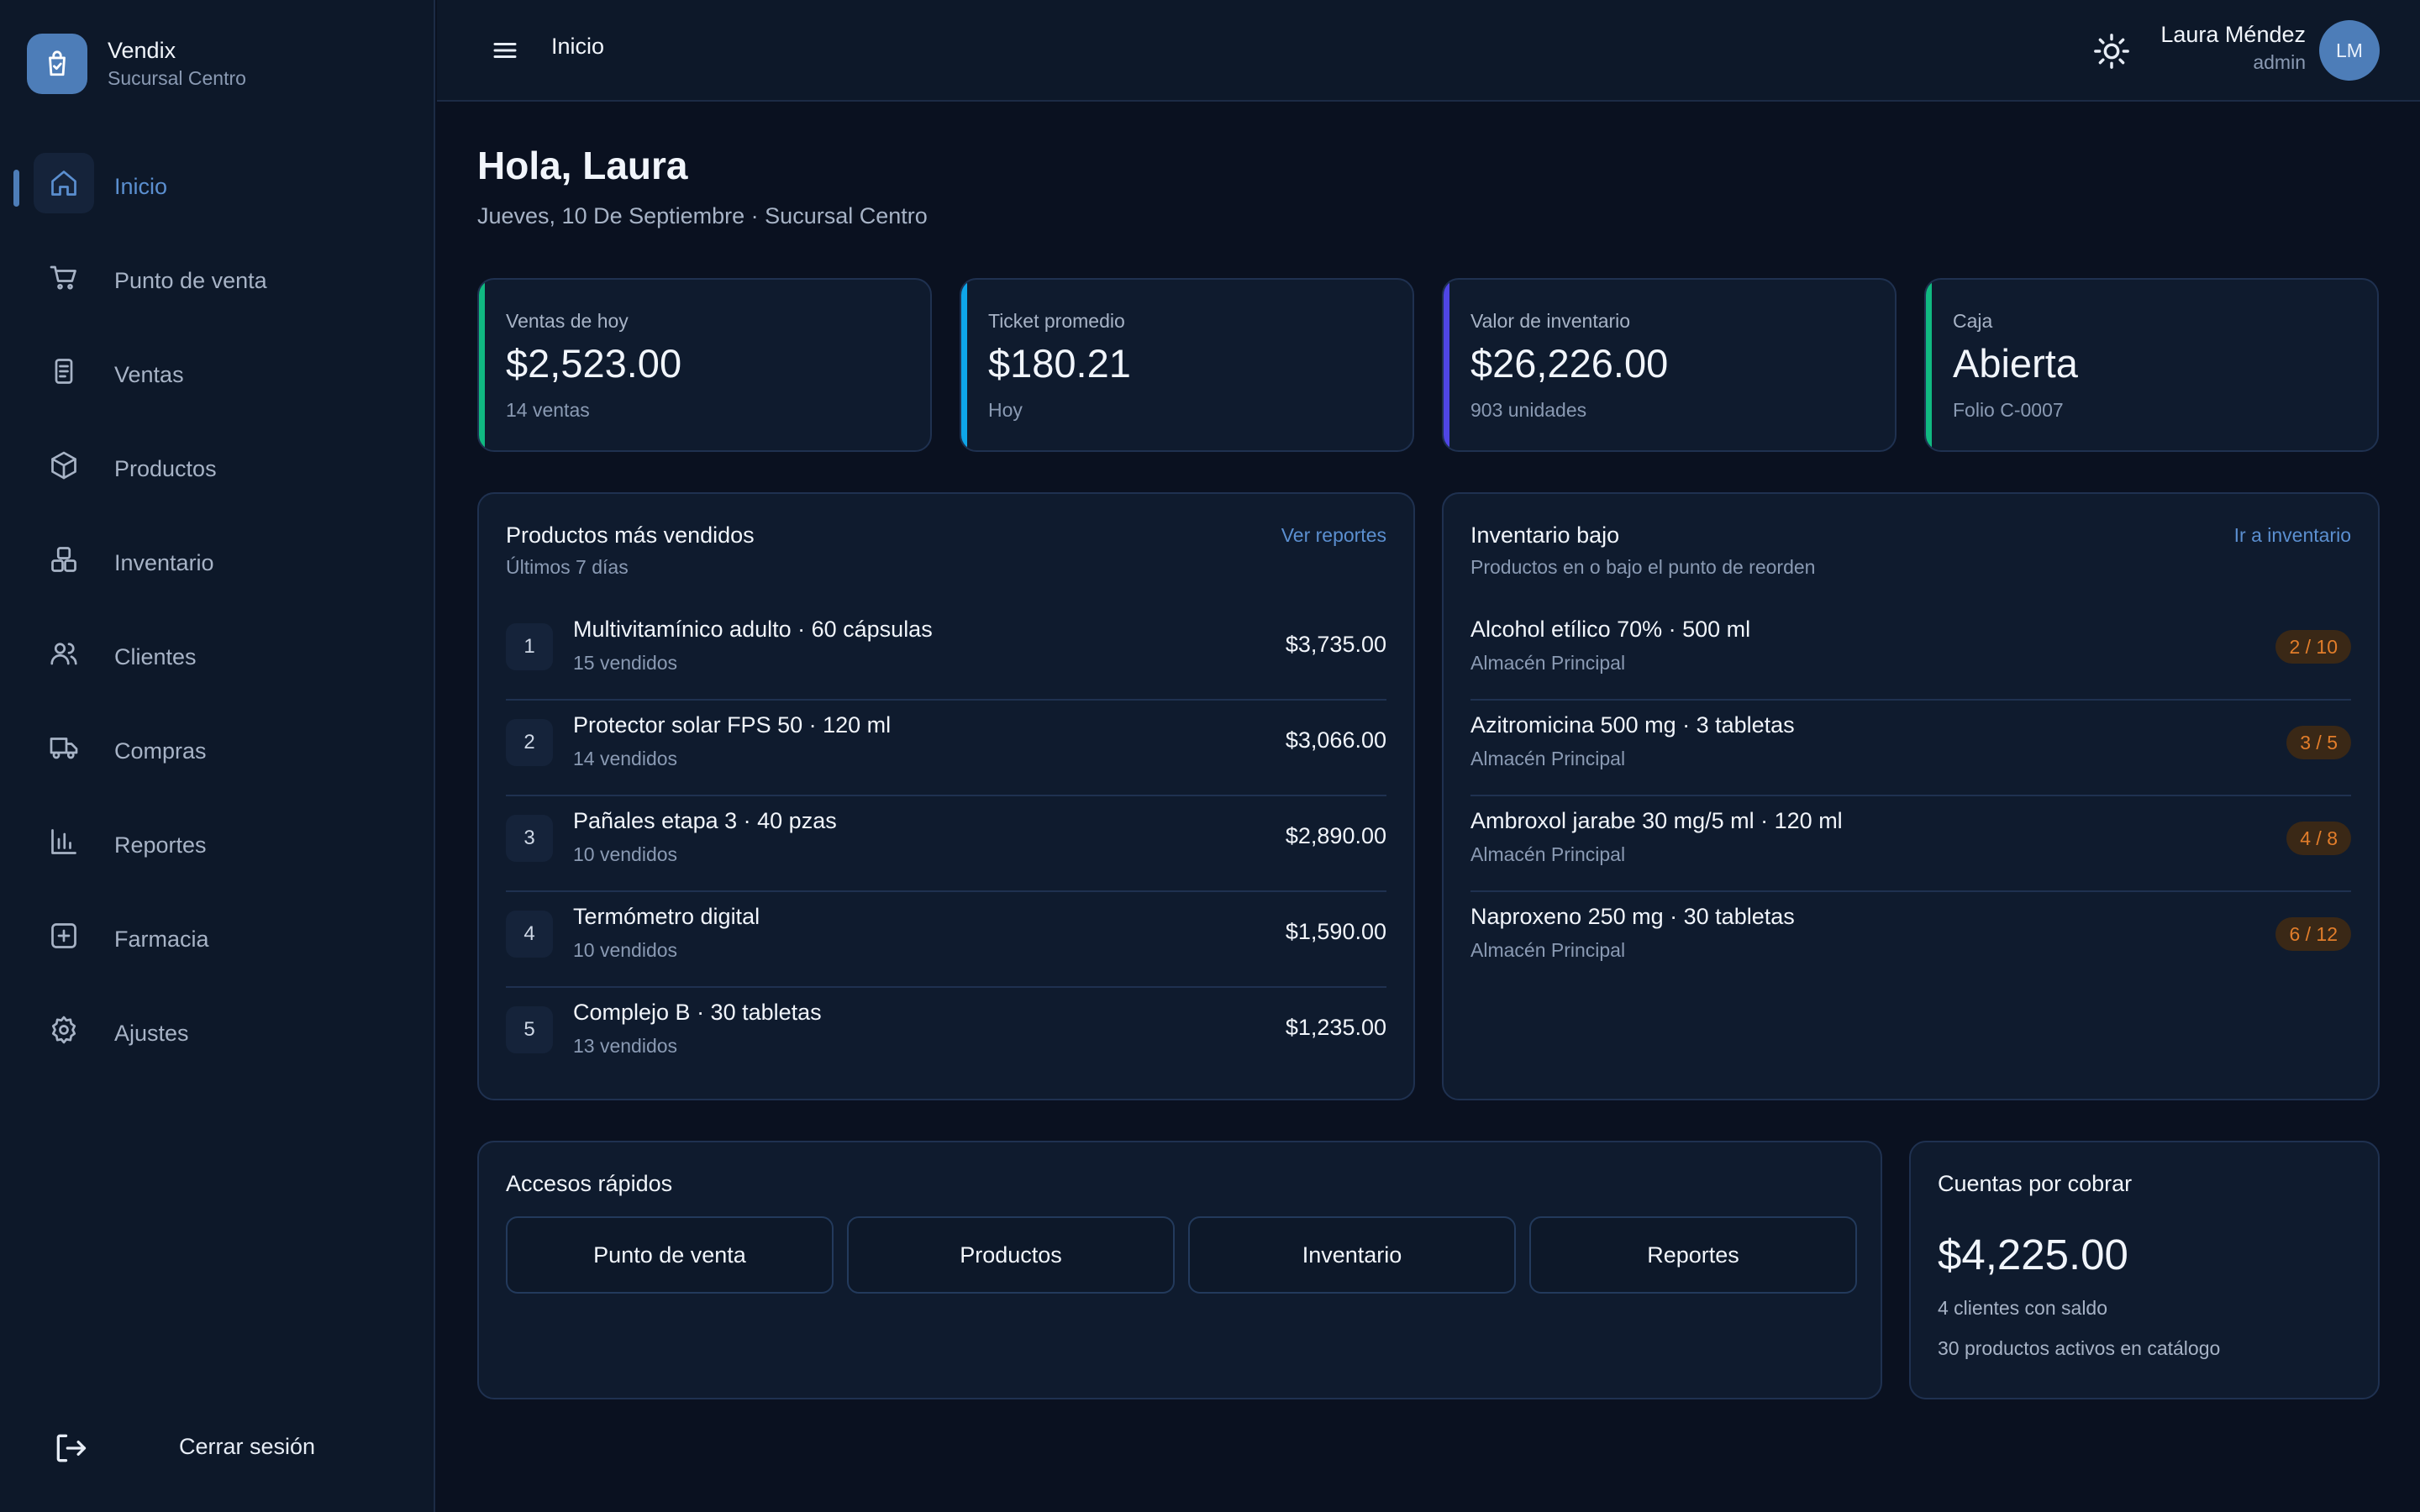  What do you see at coordinates (70, 1448) in the screenshot?
I see `logout-icon` at bounding box center [70, 1448].